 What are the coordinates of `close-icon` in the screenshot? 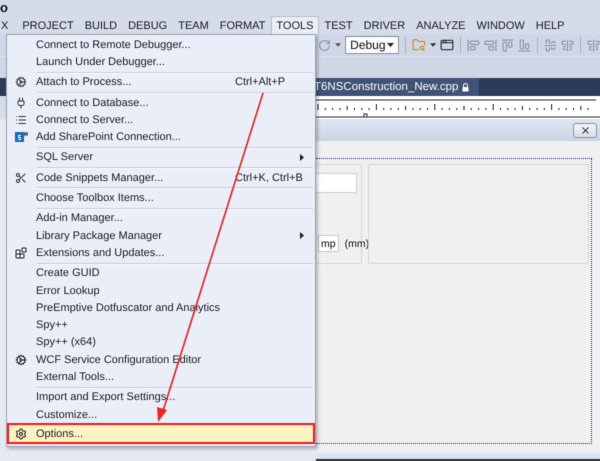 It's located at (585, 130).